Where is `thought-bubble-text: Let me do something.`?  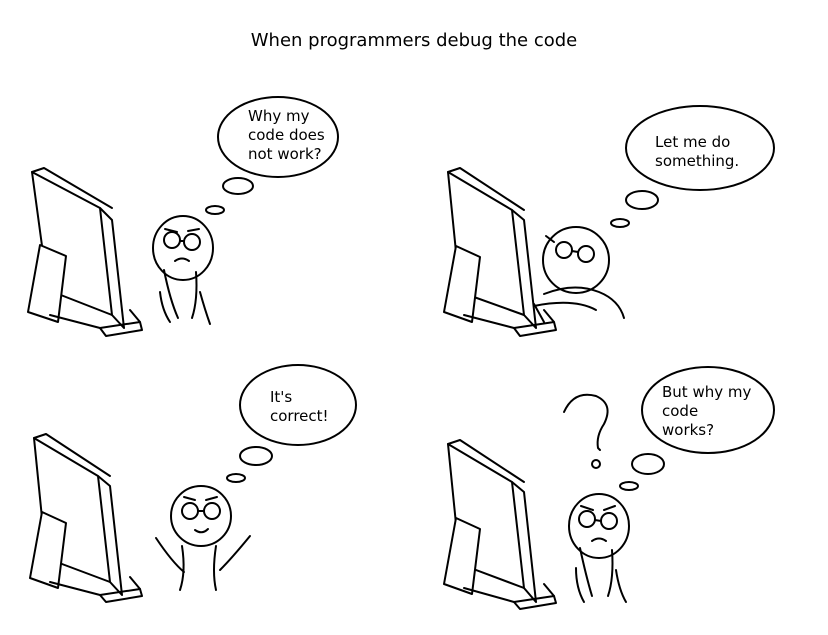 thought-bubble-text: Let me do something. is located at coordinates (697, 152).